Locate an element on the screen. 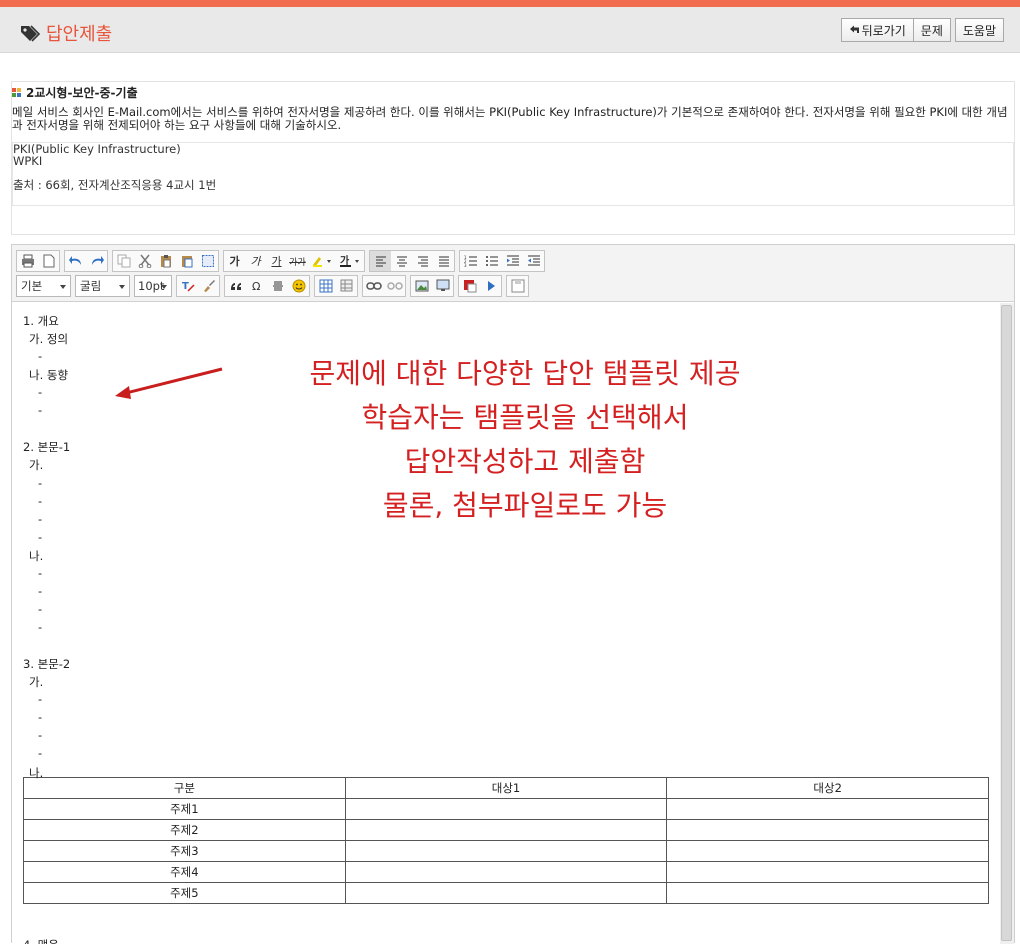 The height and width of the screenshot is (944, 1020). select-all-button is located at coordinates (207, 261).